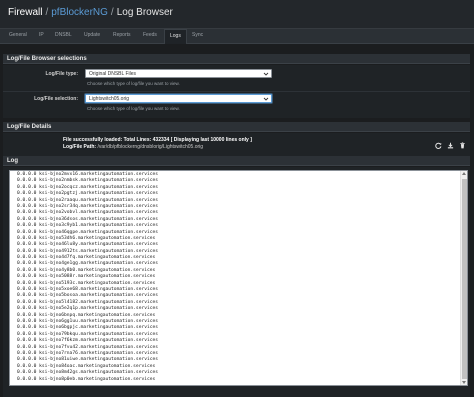 This screenshot has height=397, width=474. Describe the element at coordinates (63, 35) in the screenshot. I see `tab-dnsbl: DNSBL` at that location.